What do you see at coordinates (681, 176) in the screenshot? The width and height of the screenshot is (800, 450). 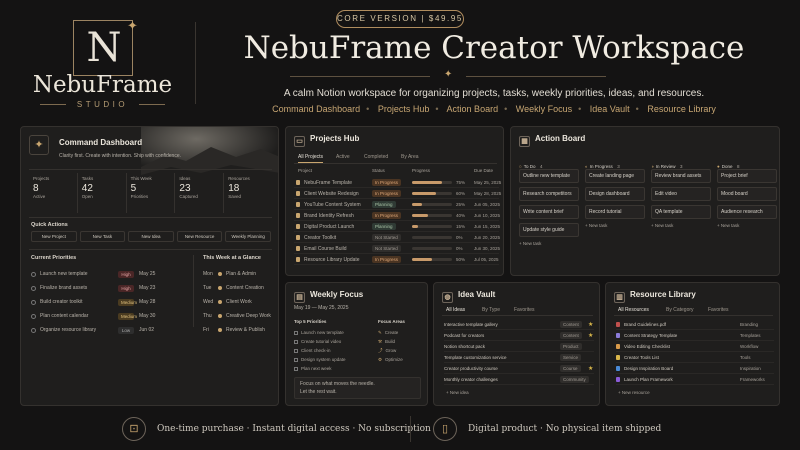 I see `kanban-card: Review brand assets` at bounding box center [681, 176].